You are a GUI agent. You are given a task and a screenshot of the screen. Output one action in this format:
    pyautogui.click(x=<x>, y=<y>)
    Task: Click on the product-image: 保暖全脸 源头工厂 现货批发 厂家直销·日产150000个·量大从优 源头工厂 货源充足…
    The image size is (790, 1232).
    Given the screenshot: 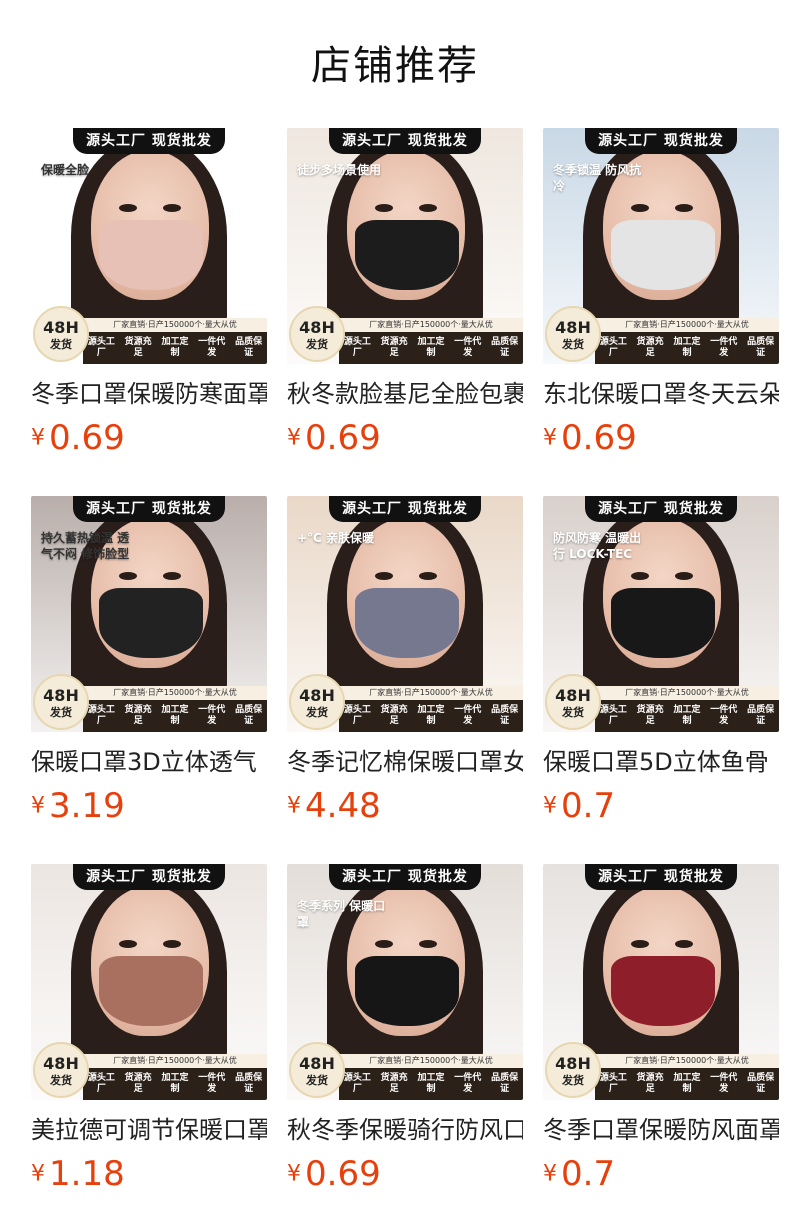 What is the action you would take?
    pyautogui.click(x=149, y=246)
    